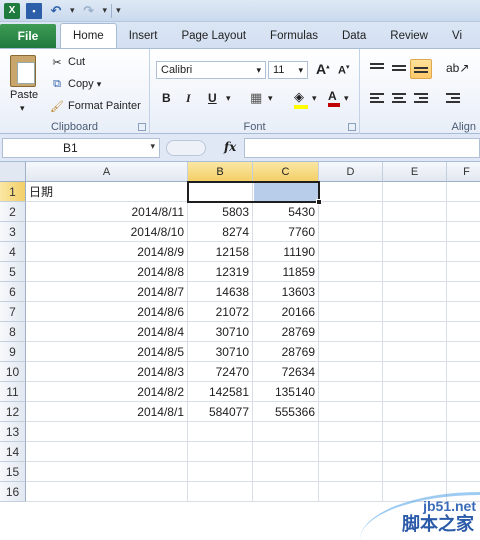 The height and width of the screenshot is (540, 480). I want to click on cell-f6, so click(463, 292).